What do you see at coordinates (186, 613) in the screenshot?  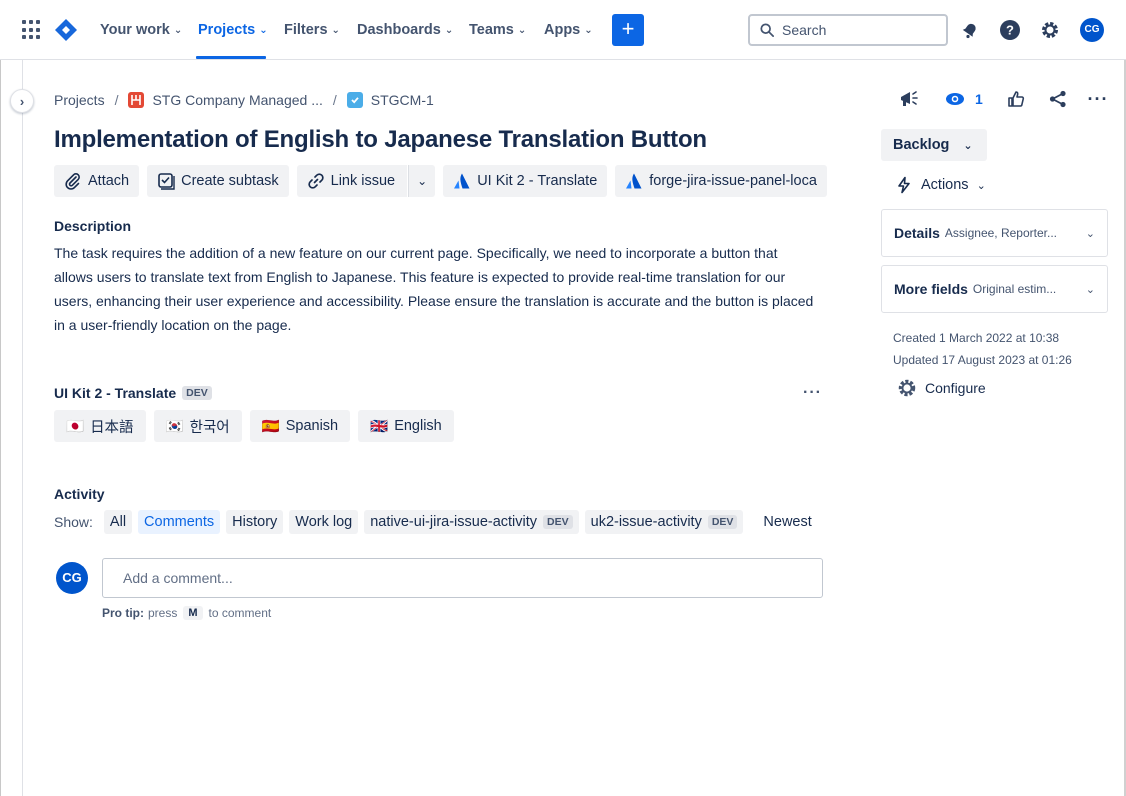 I see `pro-tip: Pro tip: press M to comment` at bounding box center [186, 613].